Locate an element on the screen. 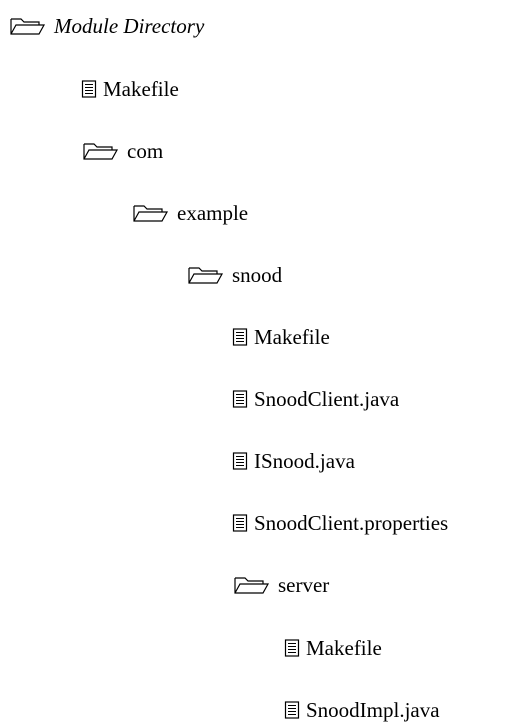  tree-node-com: com is located at coordinates (122, 151).